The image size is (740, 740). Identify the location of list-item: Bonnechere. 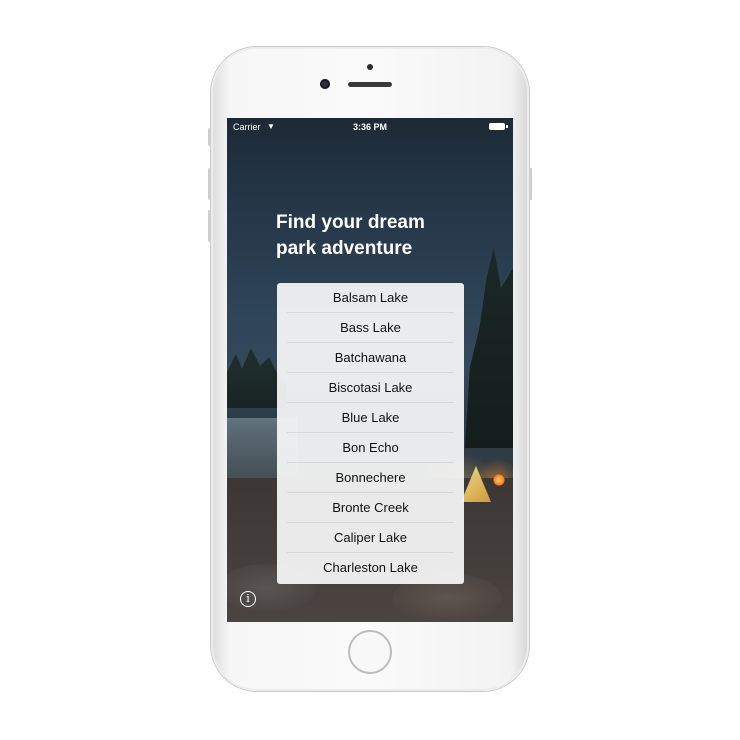
(370, 478).